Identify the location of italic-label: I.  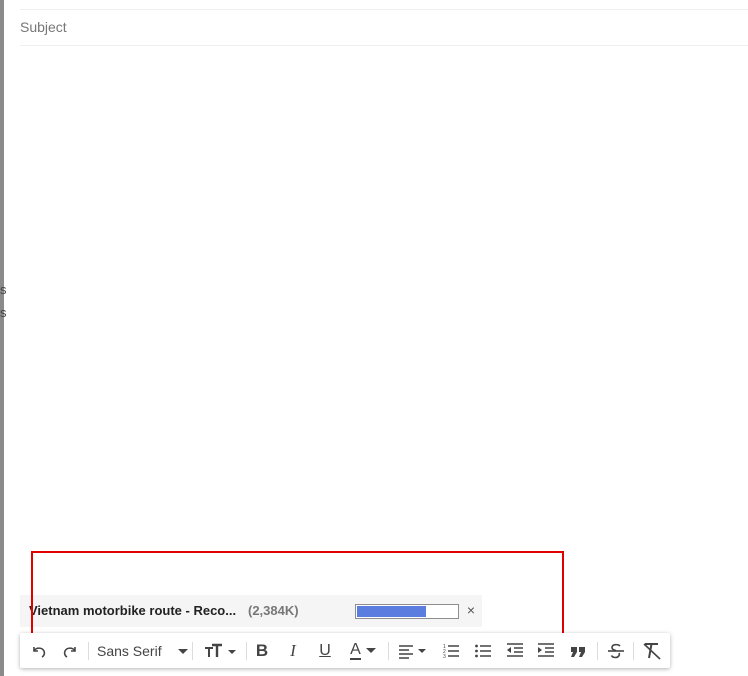
(293, 650).